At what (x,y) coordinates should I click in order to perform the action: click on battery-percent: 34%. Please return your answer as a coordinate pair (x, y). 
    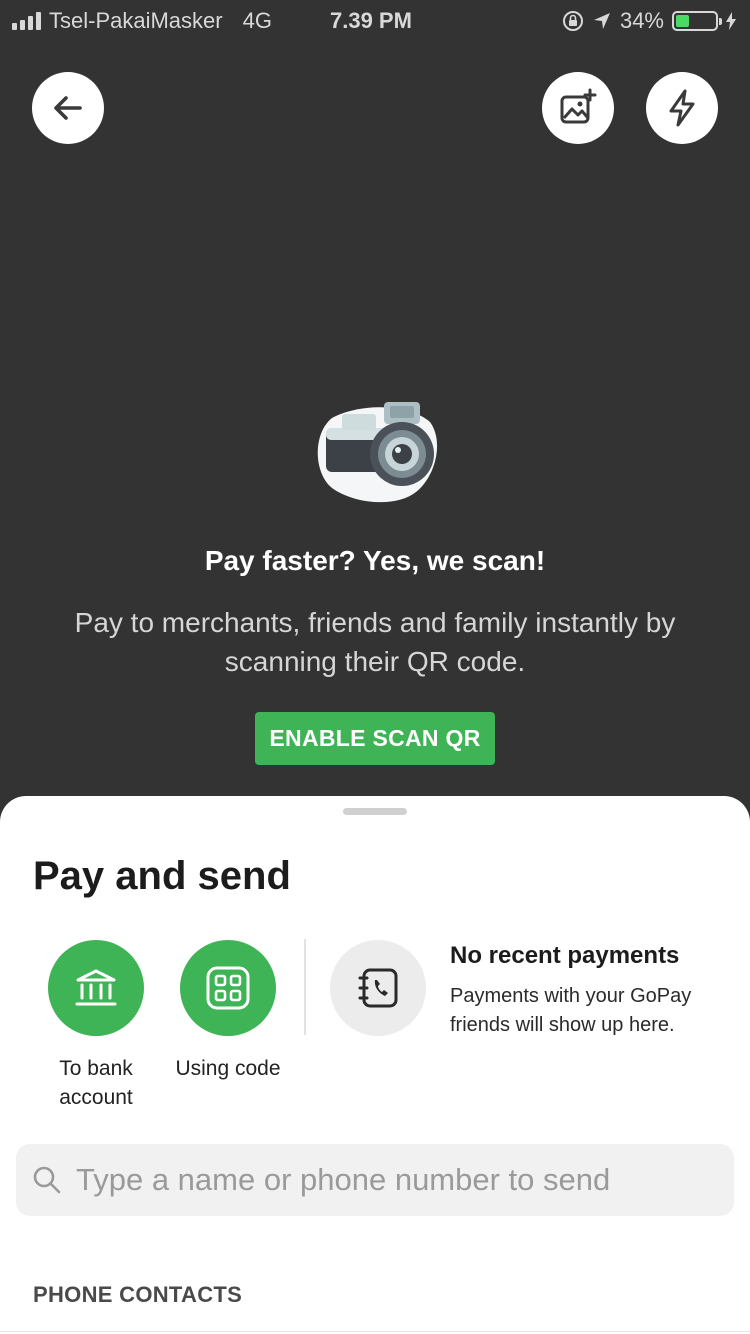
    Looking at the image, I should click on (641, 20).